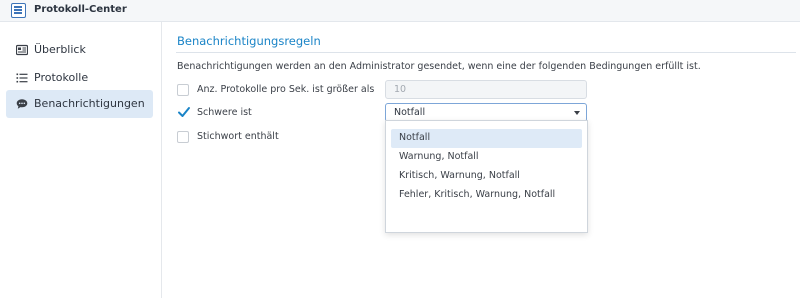  What do you see at coordinates (184, 112) in the screenshot?
I see `checkmark-icon` at bounding box center [184, 112].